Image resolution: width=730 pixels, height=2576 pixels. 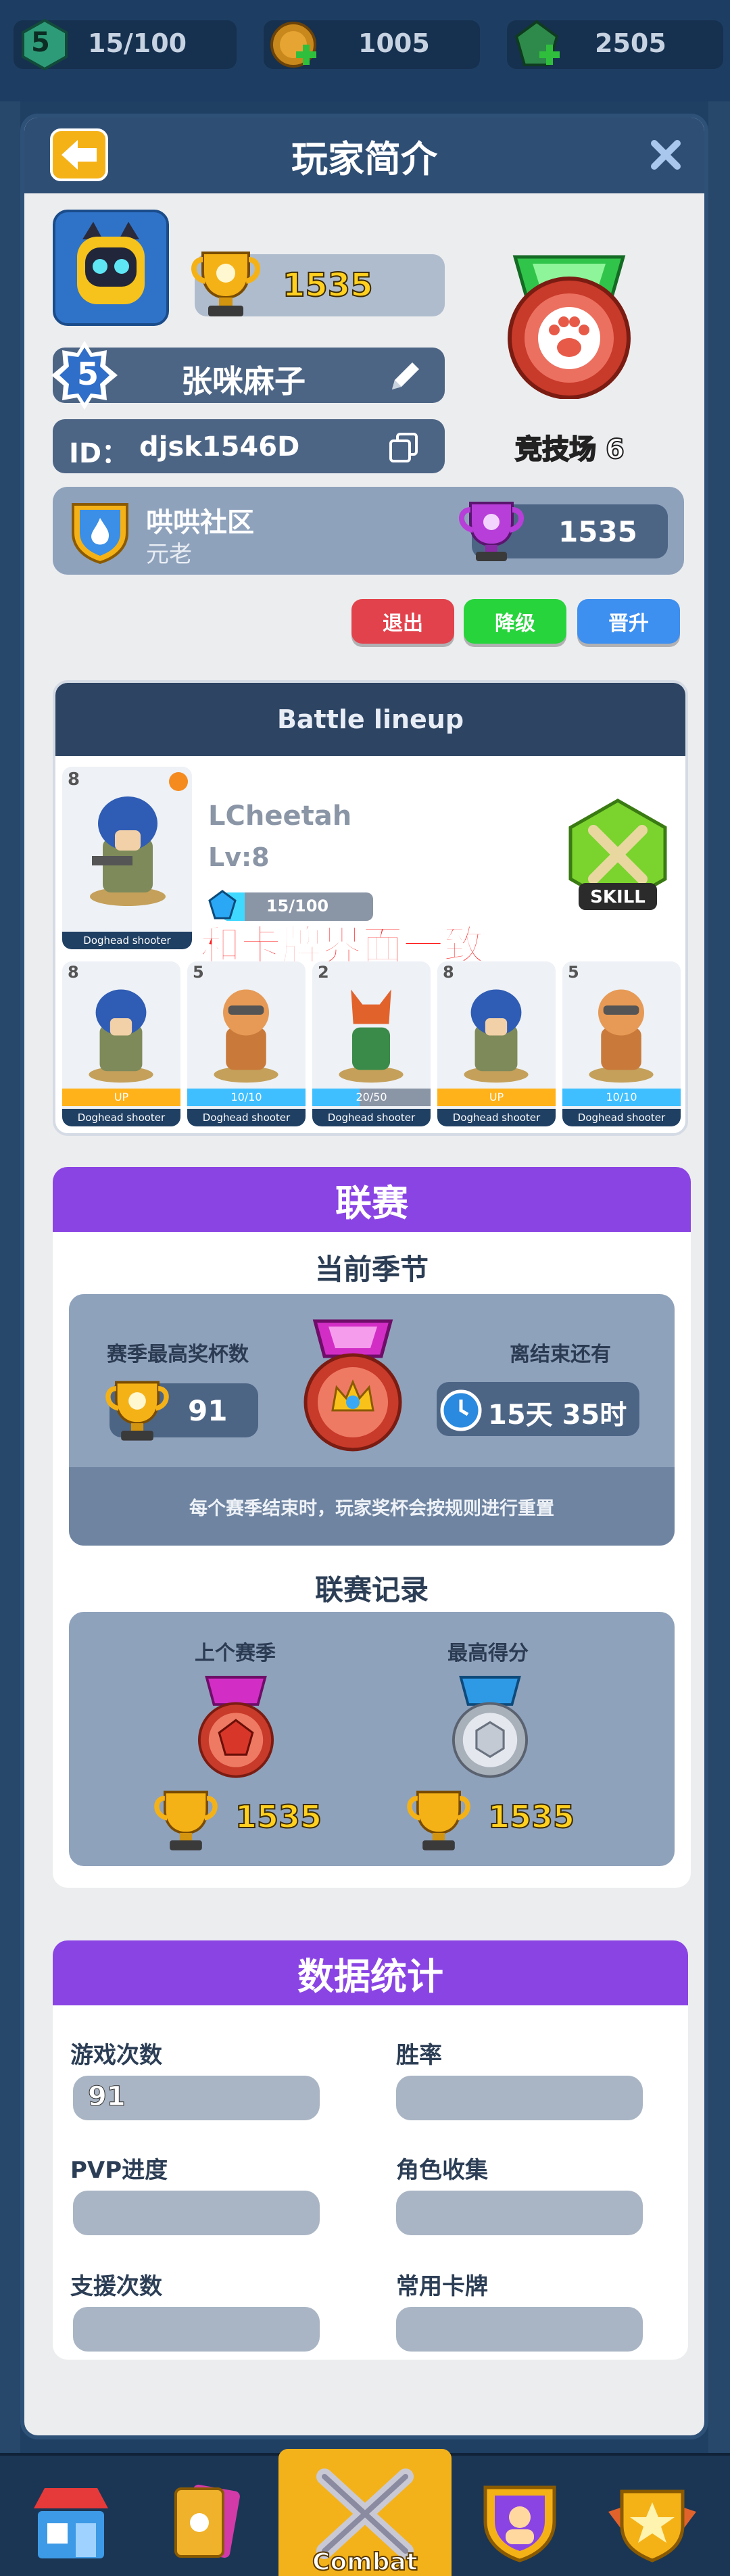 What do you see at coordinates (630, 43) in the screenshot?
I see `gem-value: 2505` at bounding box center [630, 43].